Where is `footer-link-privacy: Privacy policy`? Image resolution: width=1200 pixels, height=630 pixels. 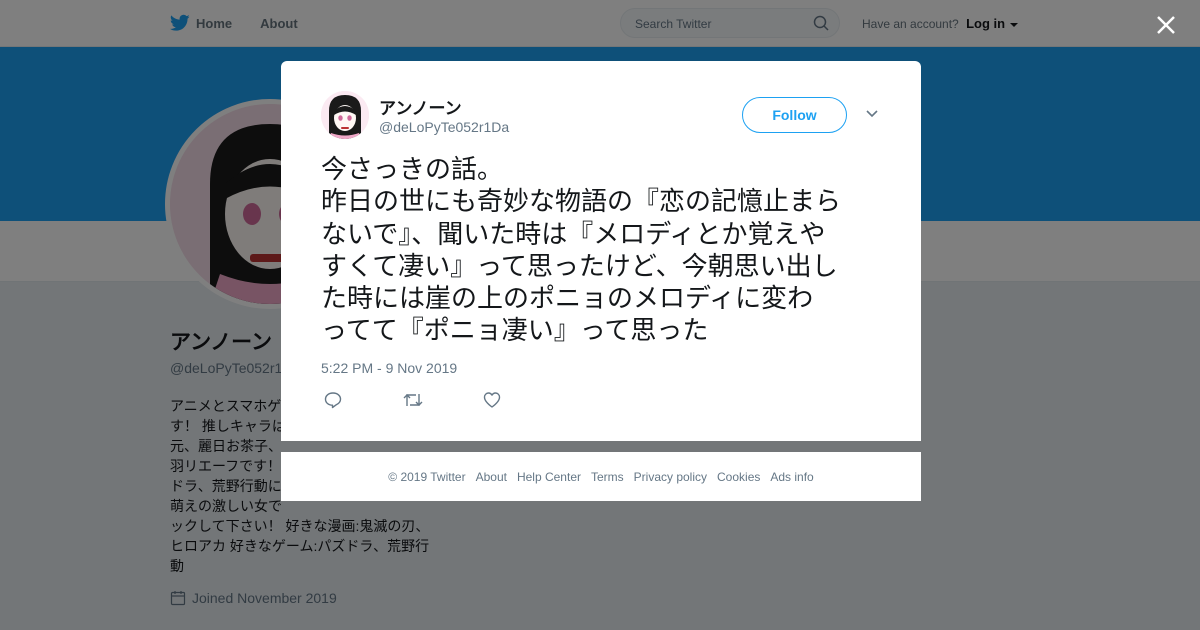
footer-link-privacy: Privacy policy is located at coordinates (670, 477).